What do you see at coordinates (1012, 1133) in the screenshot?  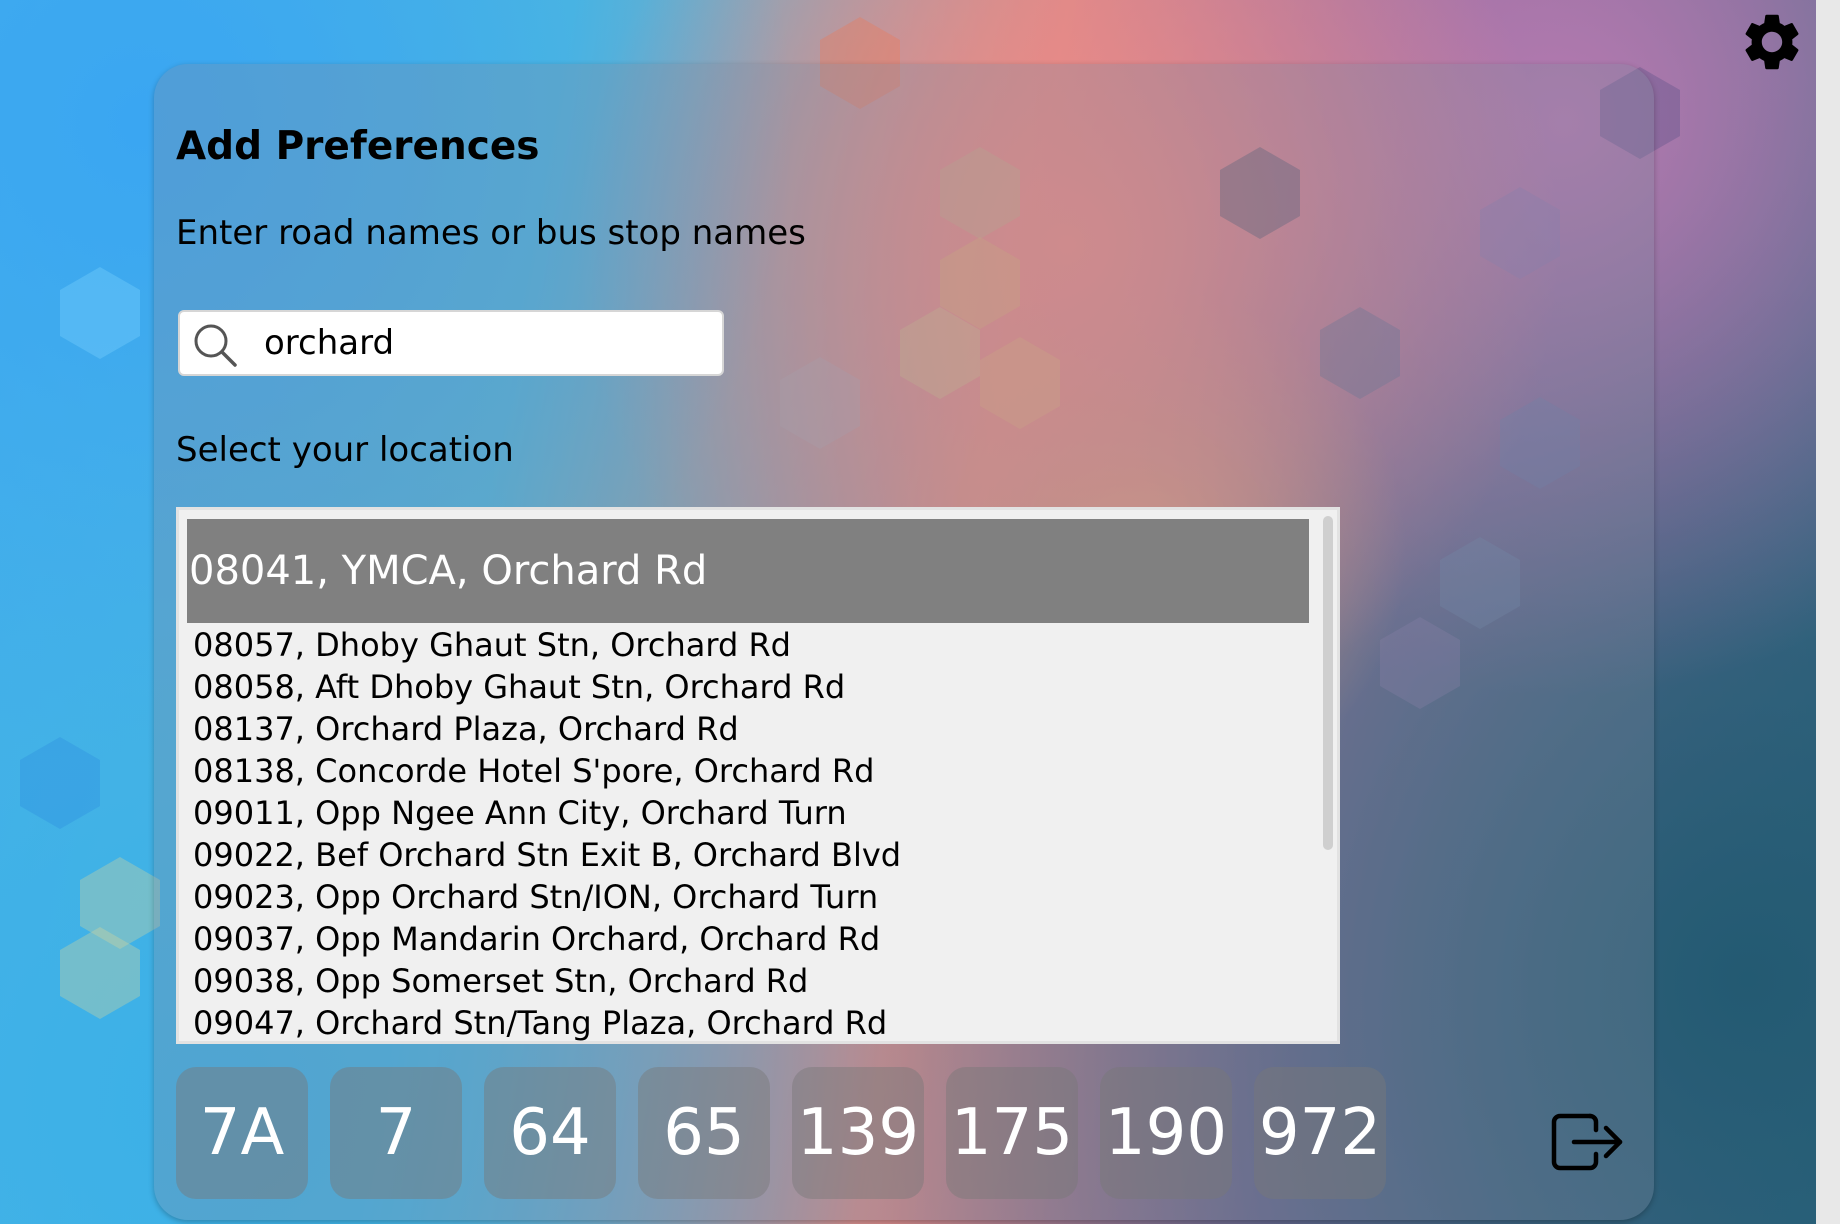 I see `route-button-175: 175` at bounding box center [1012, 1133].